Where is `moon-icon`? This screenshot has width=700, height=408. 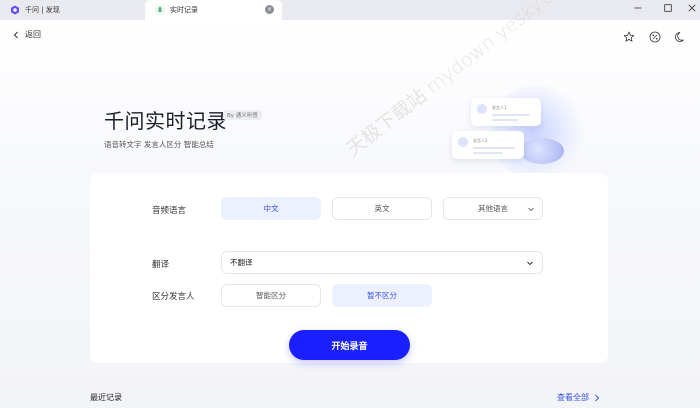 moon-icon is located at coordinates (679, 37).